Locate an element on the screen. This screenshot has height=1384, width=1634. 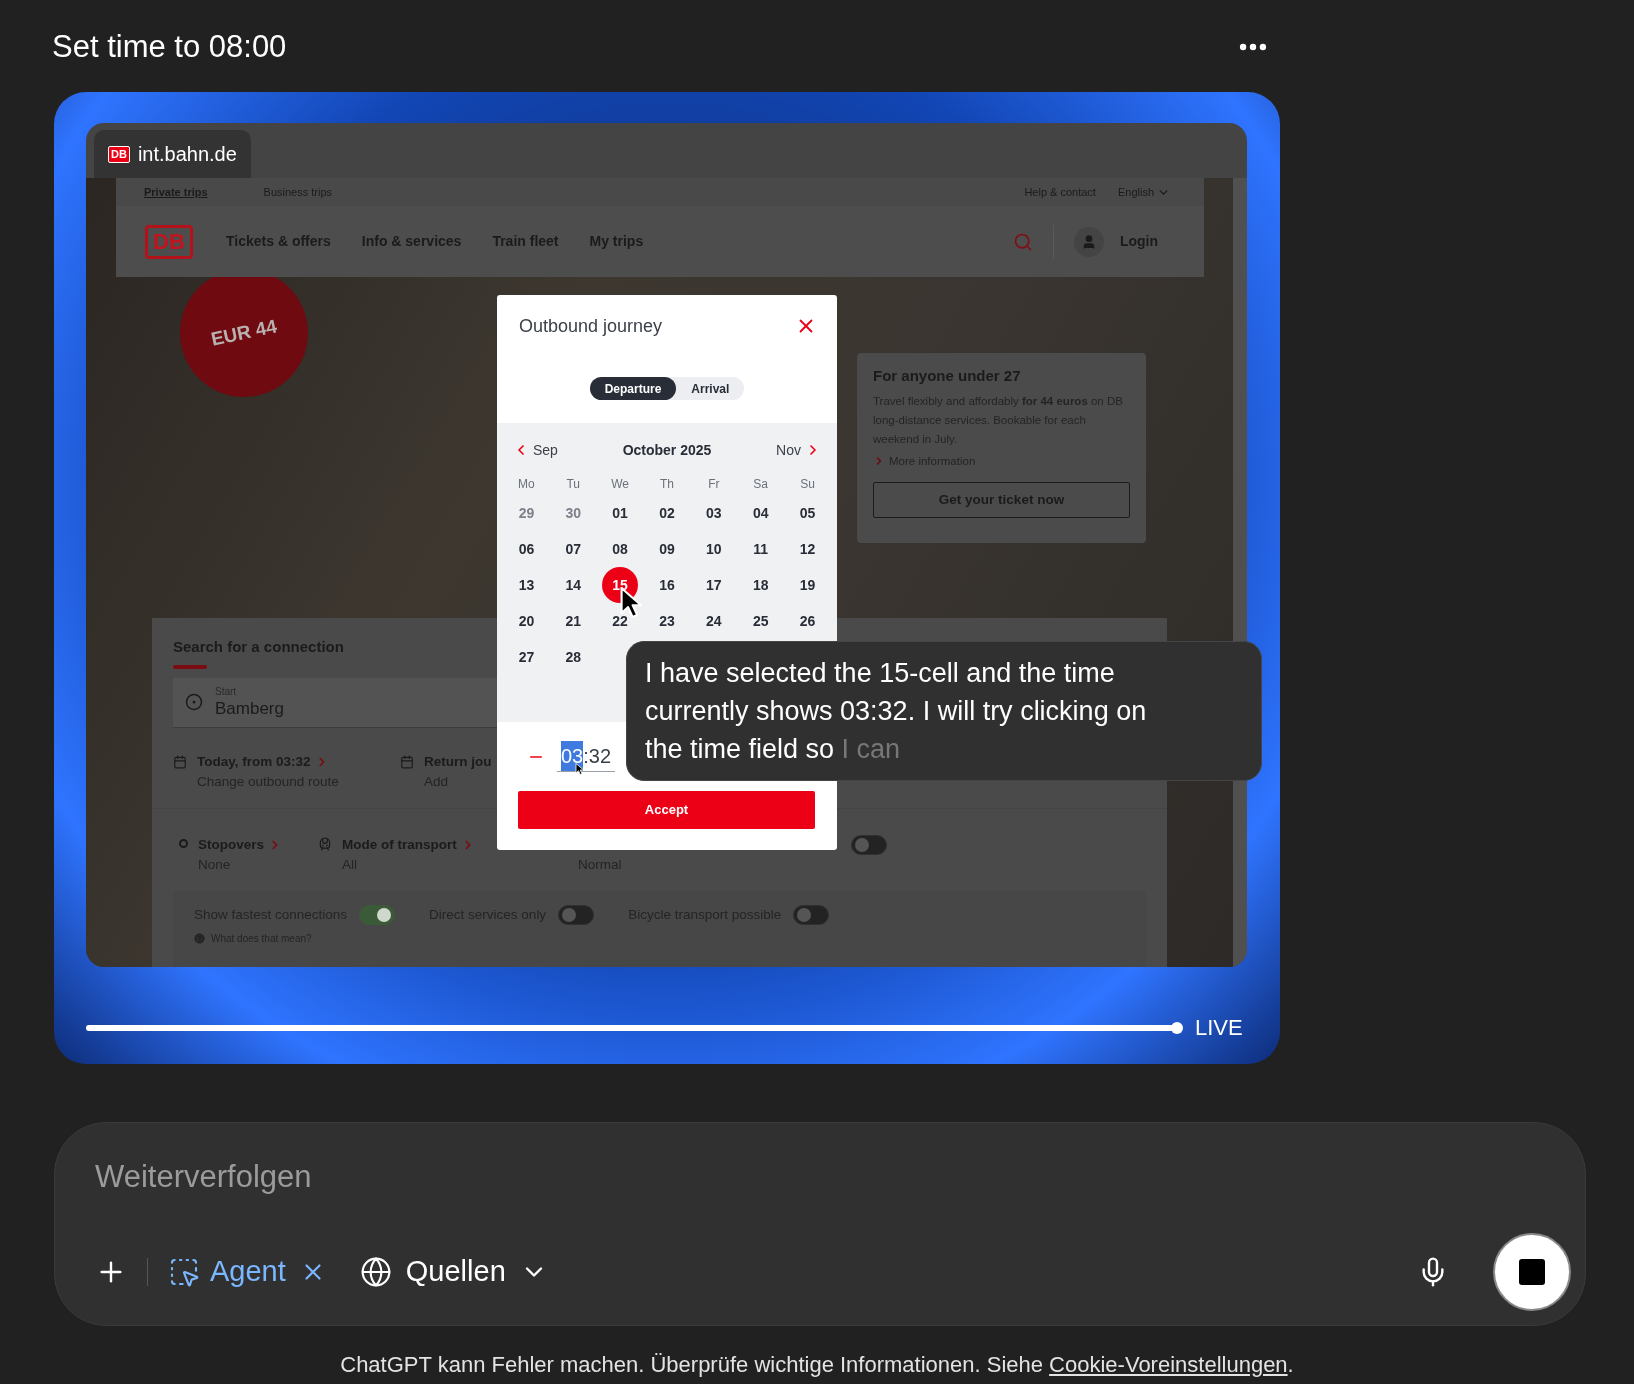
agent-chip: Agent is located at coordinates (247, 1272).